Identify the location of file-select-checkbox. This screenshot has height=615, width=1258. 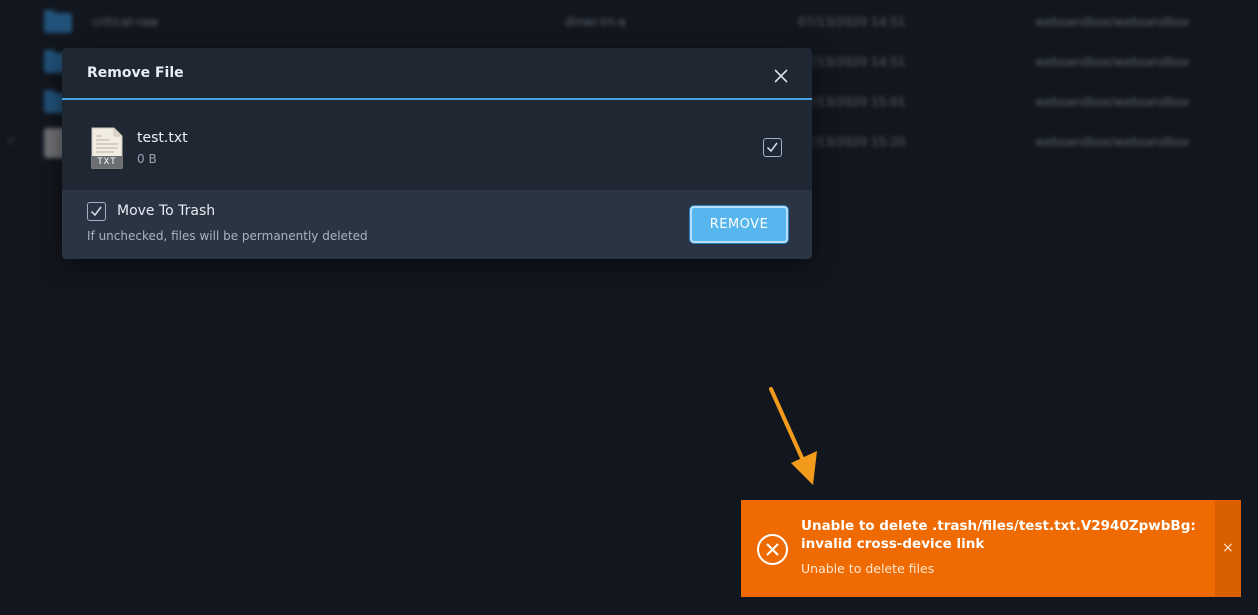
(772, 147).